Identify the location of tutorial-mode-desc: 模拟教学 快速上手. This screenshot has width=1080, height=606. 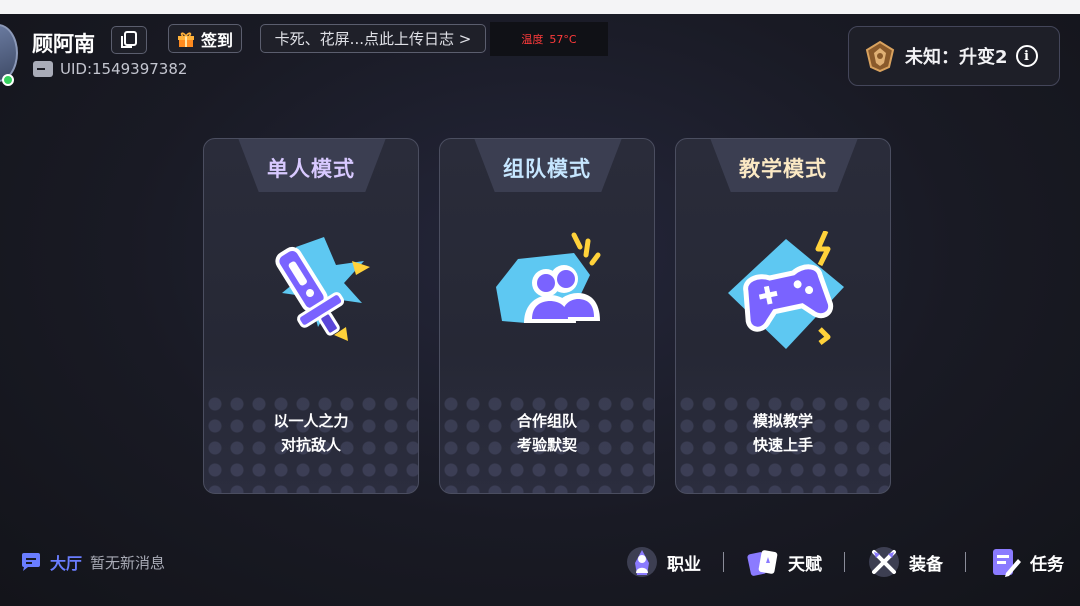
(783, 433).